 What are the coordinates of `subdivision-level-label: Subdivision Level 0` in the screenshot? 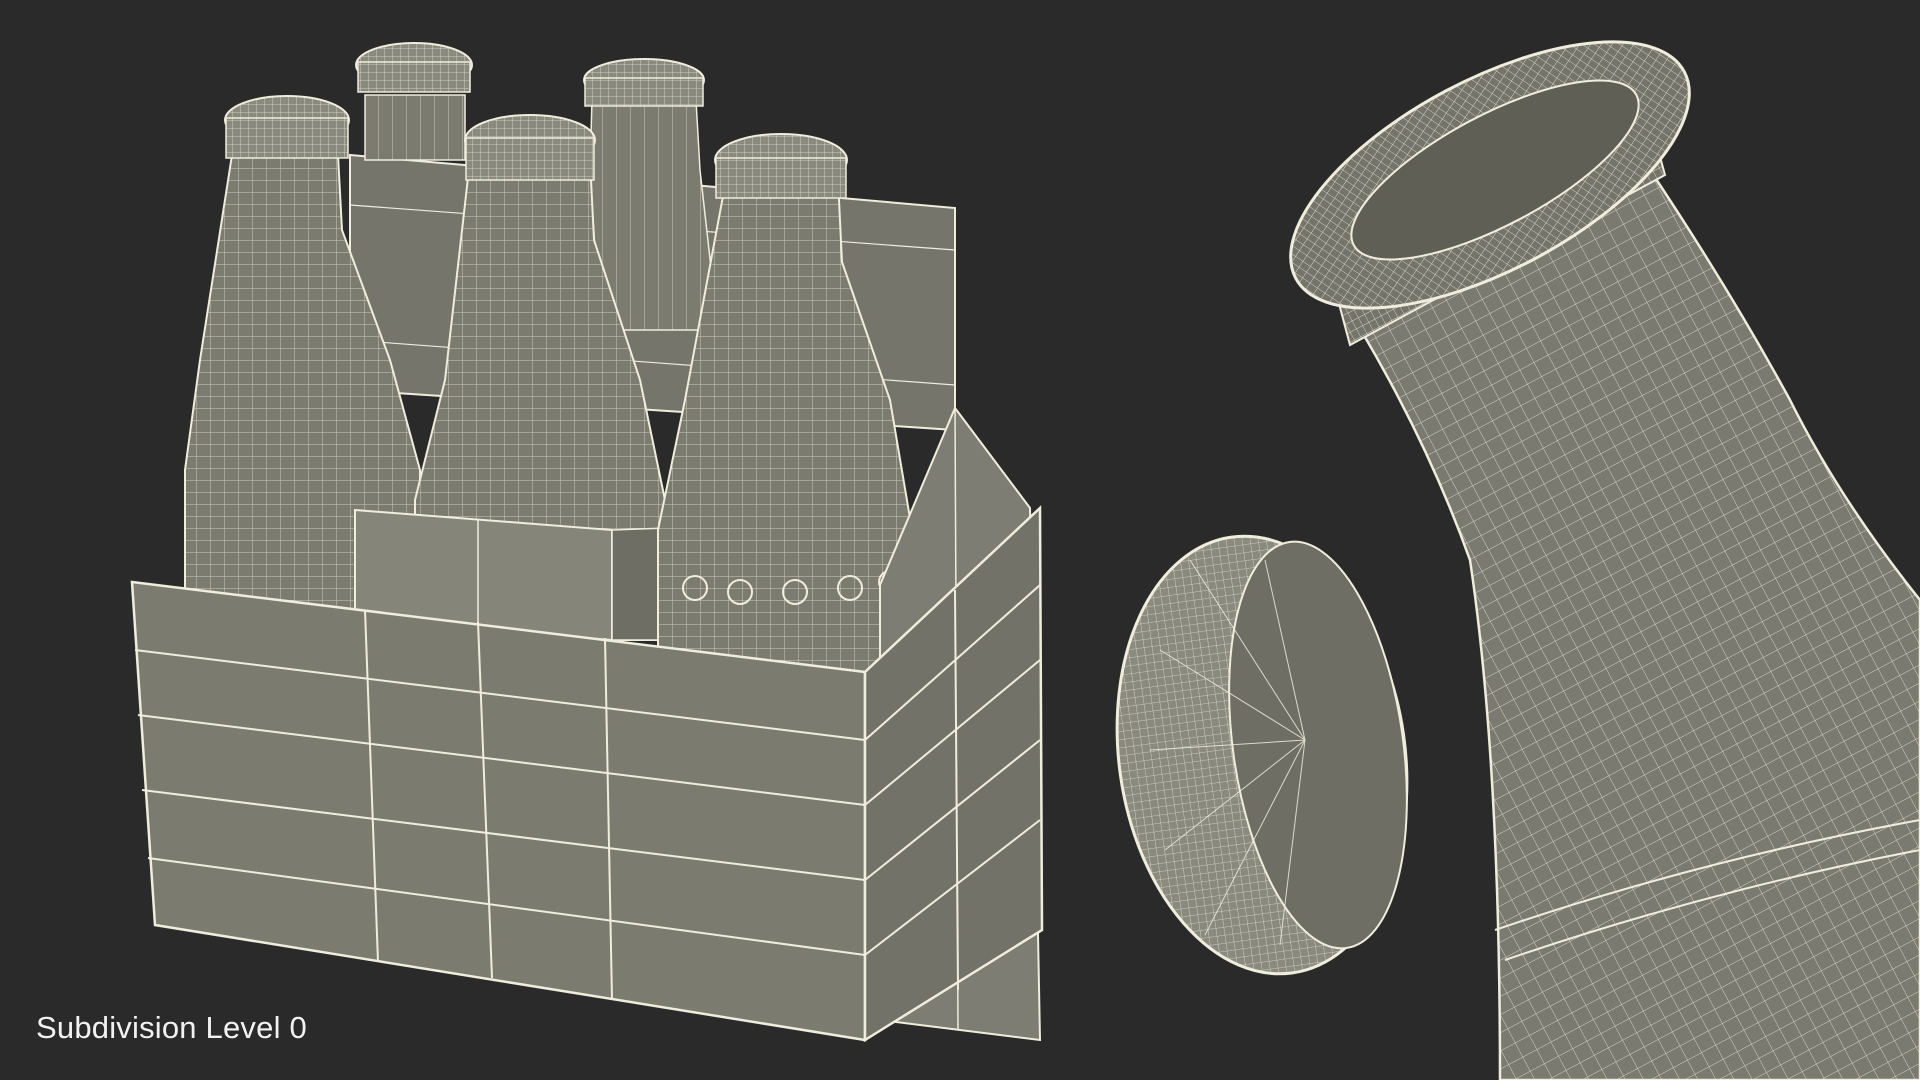 It's located at (171, 1027).